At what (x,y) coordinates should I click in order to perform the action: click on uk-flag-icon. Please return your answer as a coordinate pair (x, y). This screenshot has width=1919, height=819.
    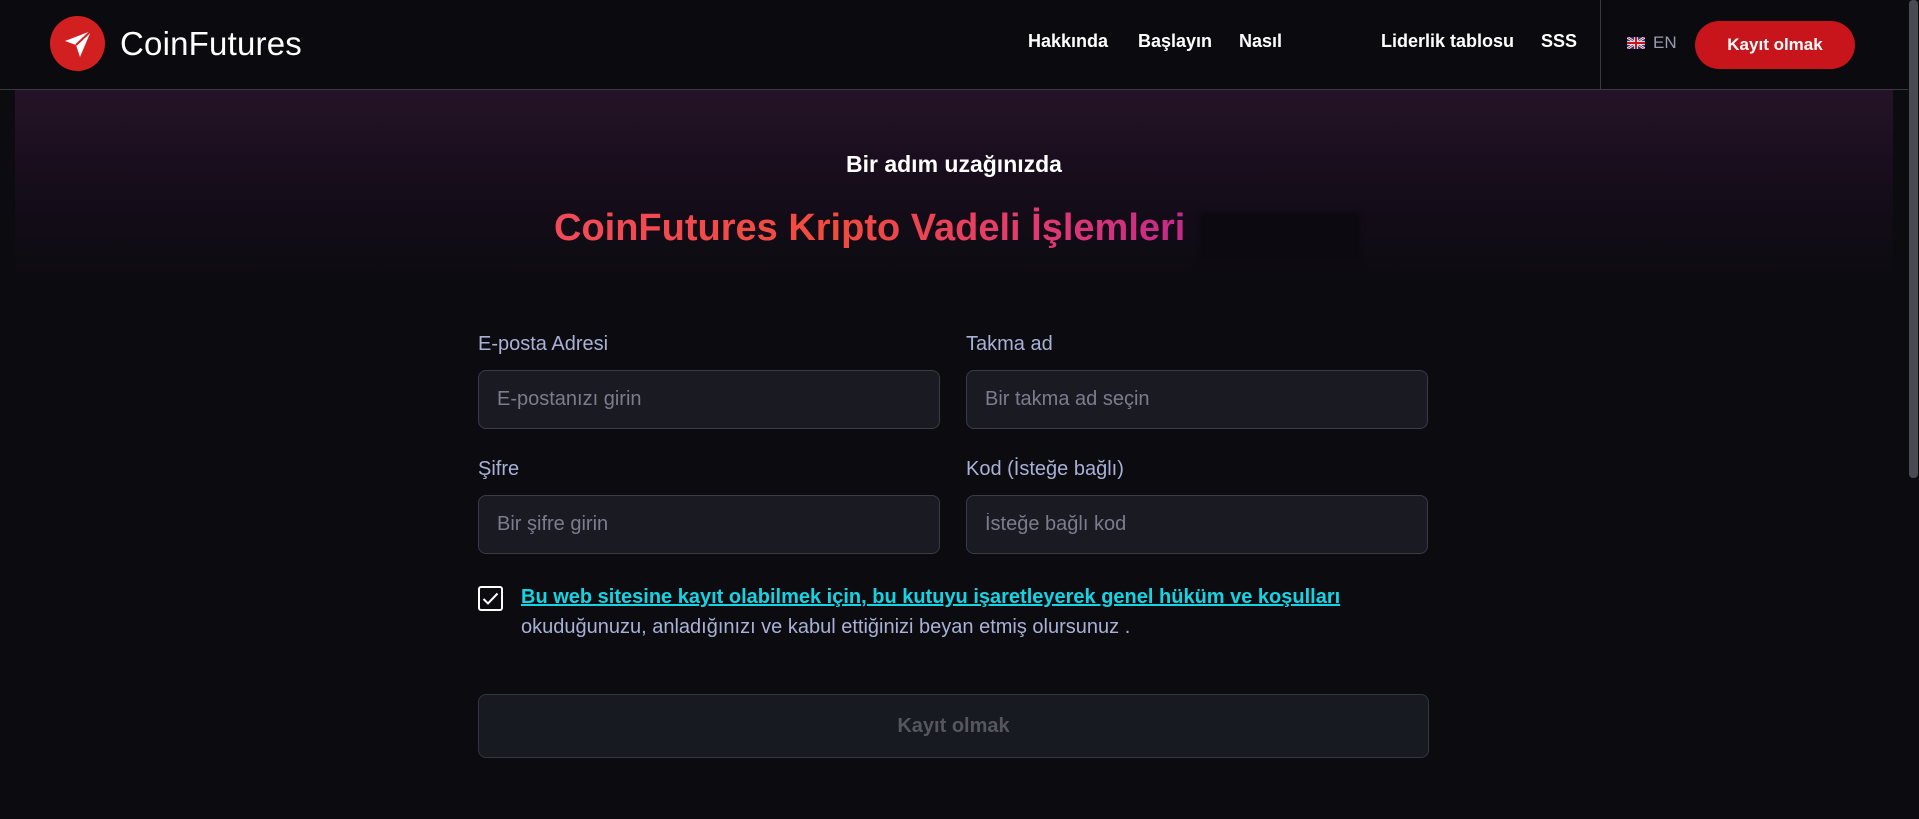
    Looking at the image, I should click on (1636, 43).